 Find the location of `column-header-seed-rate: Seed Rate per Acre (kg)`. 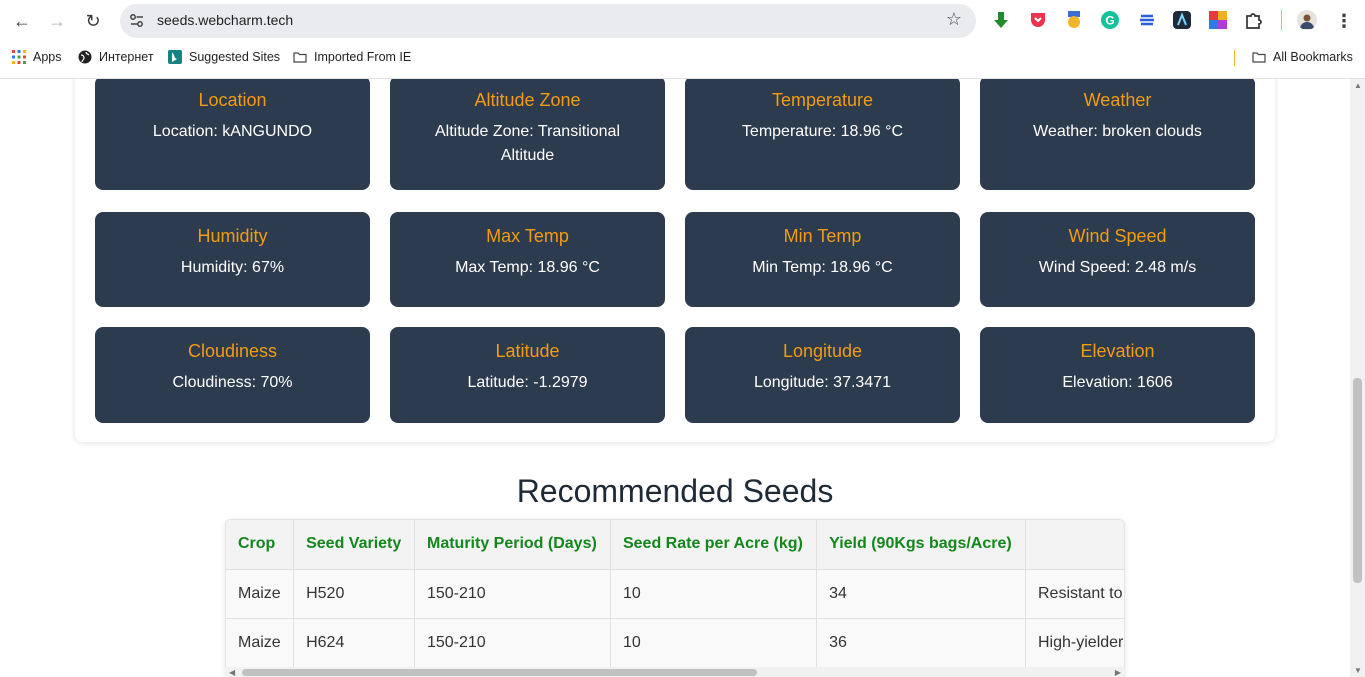

column-header-seed-rate: Seed Rate per Acre (kg) is located at coordinates (714, 545).